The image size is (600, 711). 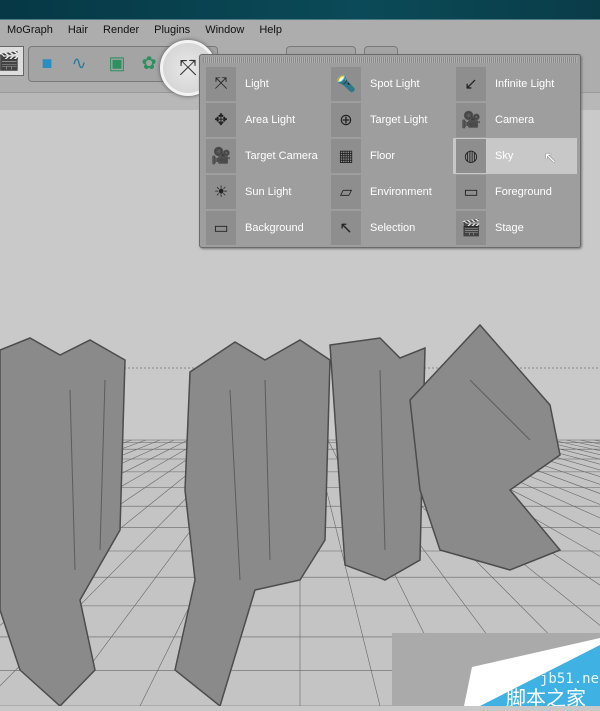 I want to click on menu-item-label: Sky, so click(x=504, y=156).